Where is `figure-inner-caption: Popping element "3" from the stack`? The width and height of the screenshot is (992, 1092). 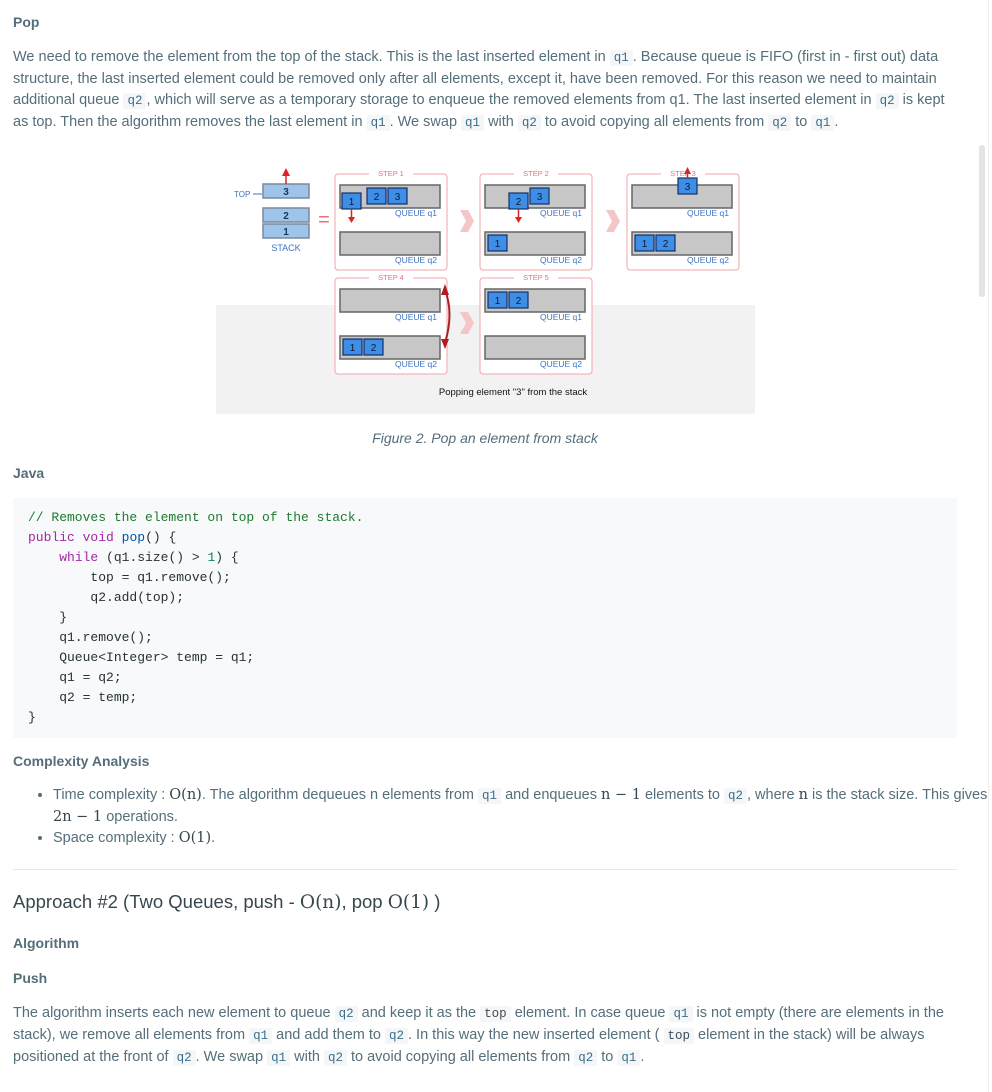
figure-inner-caption: Popping element "3" from the stack is located at coordinates (513, 392).